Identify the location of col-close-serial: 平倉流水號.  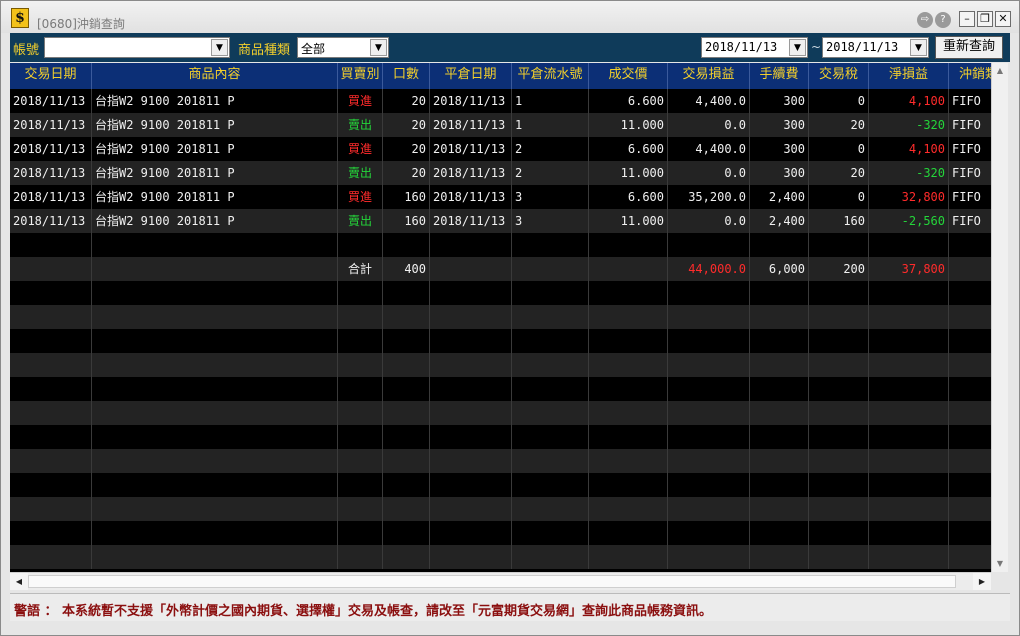
(550, 76).